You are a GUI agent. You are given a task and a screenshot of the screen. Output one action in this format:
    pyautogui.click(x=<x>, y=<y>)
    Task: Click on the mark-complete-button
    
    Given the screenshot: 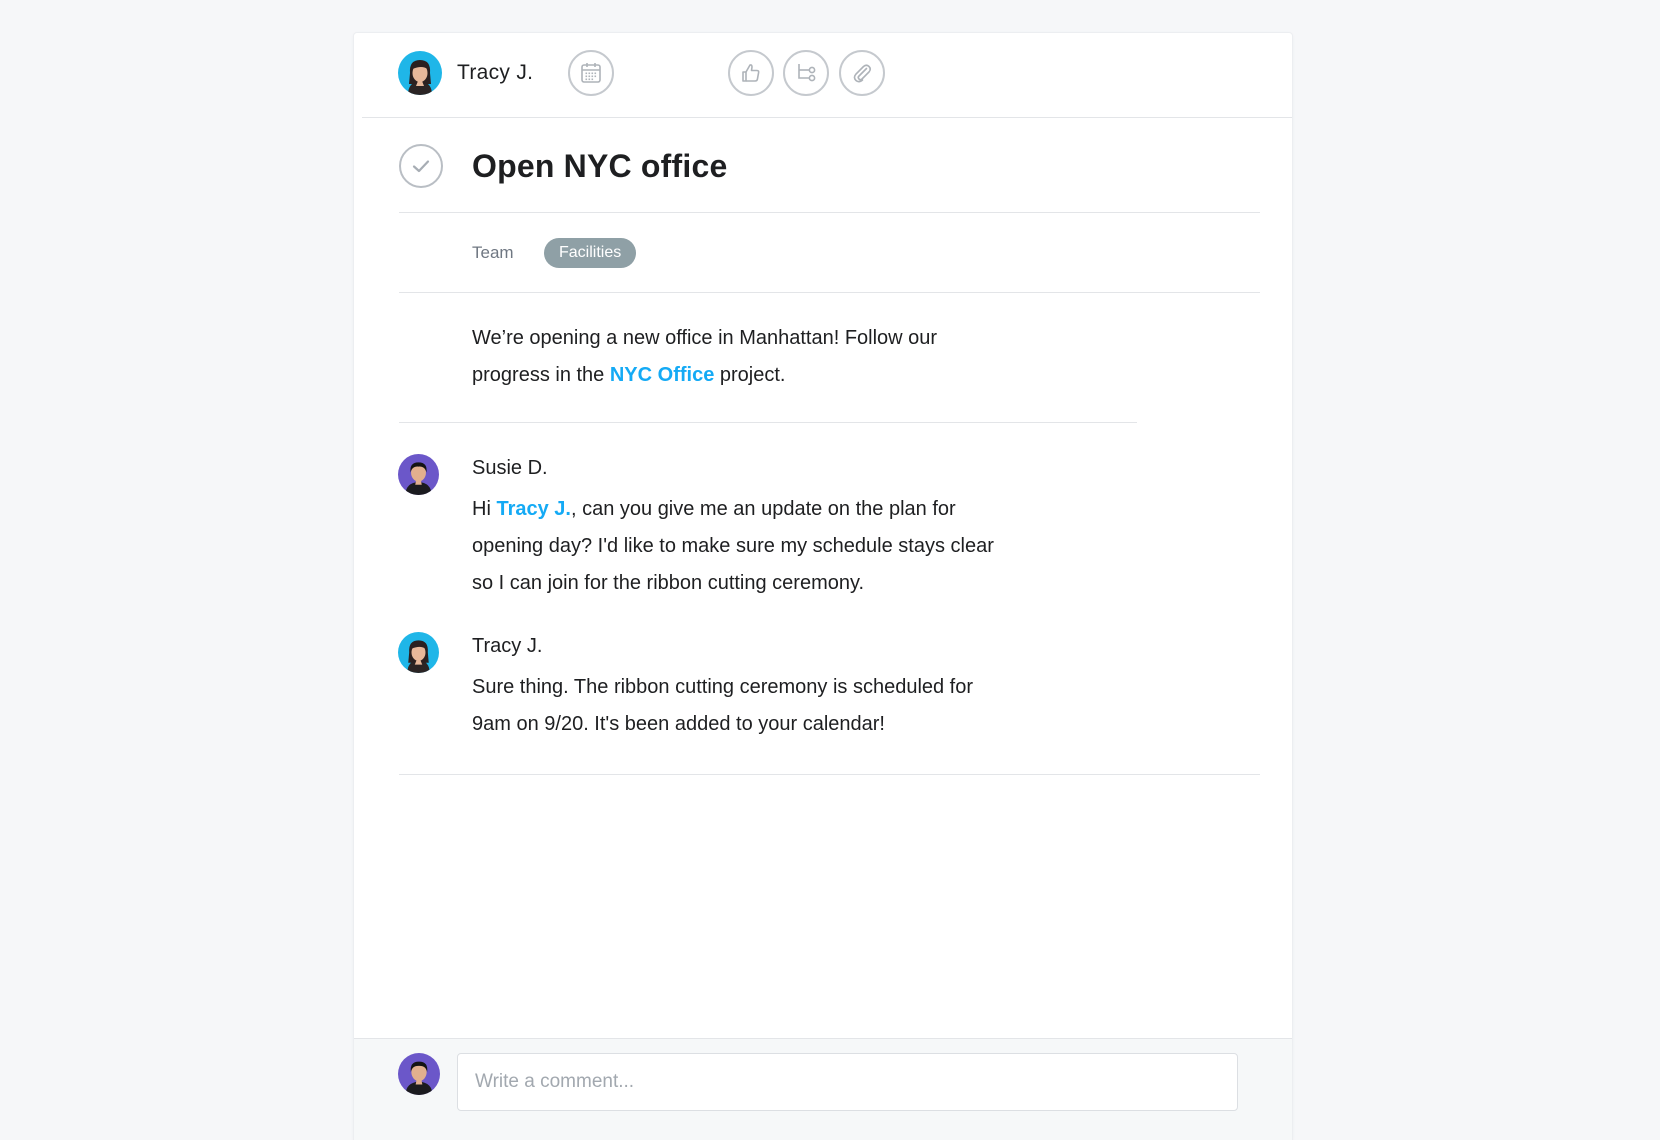 What is the action you would take?
    pyautogui.click(x=421, y=166)
    